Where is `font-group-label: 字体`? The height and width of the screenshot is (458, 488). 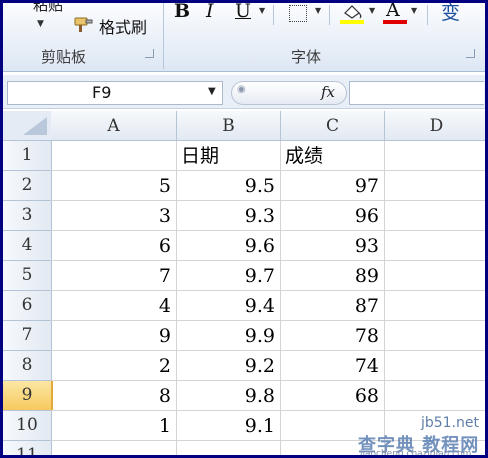 font-group-label: 字体 is located at coordinates (306, 57).